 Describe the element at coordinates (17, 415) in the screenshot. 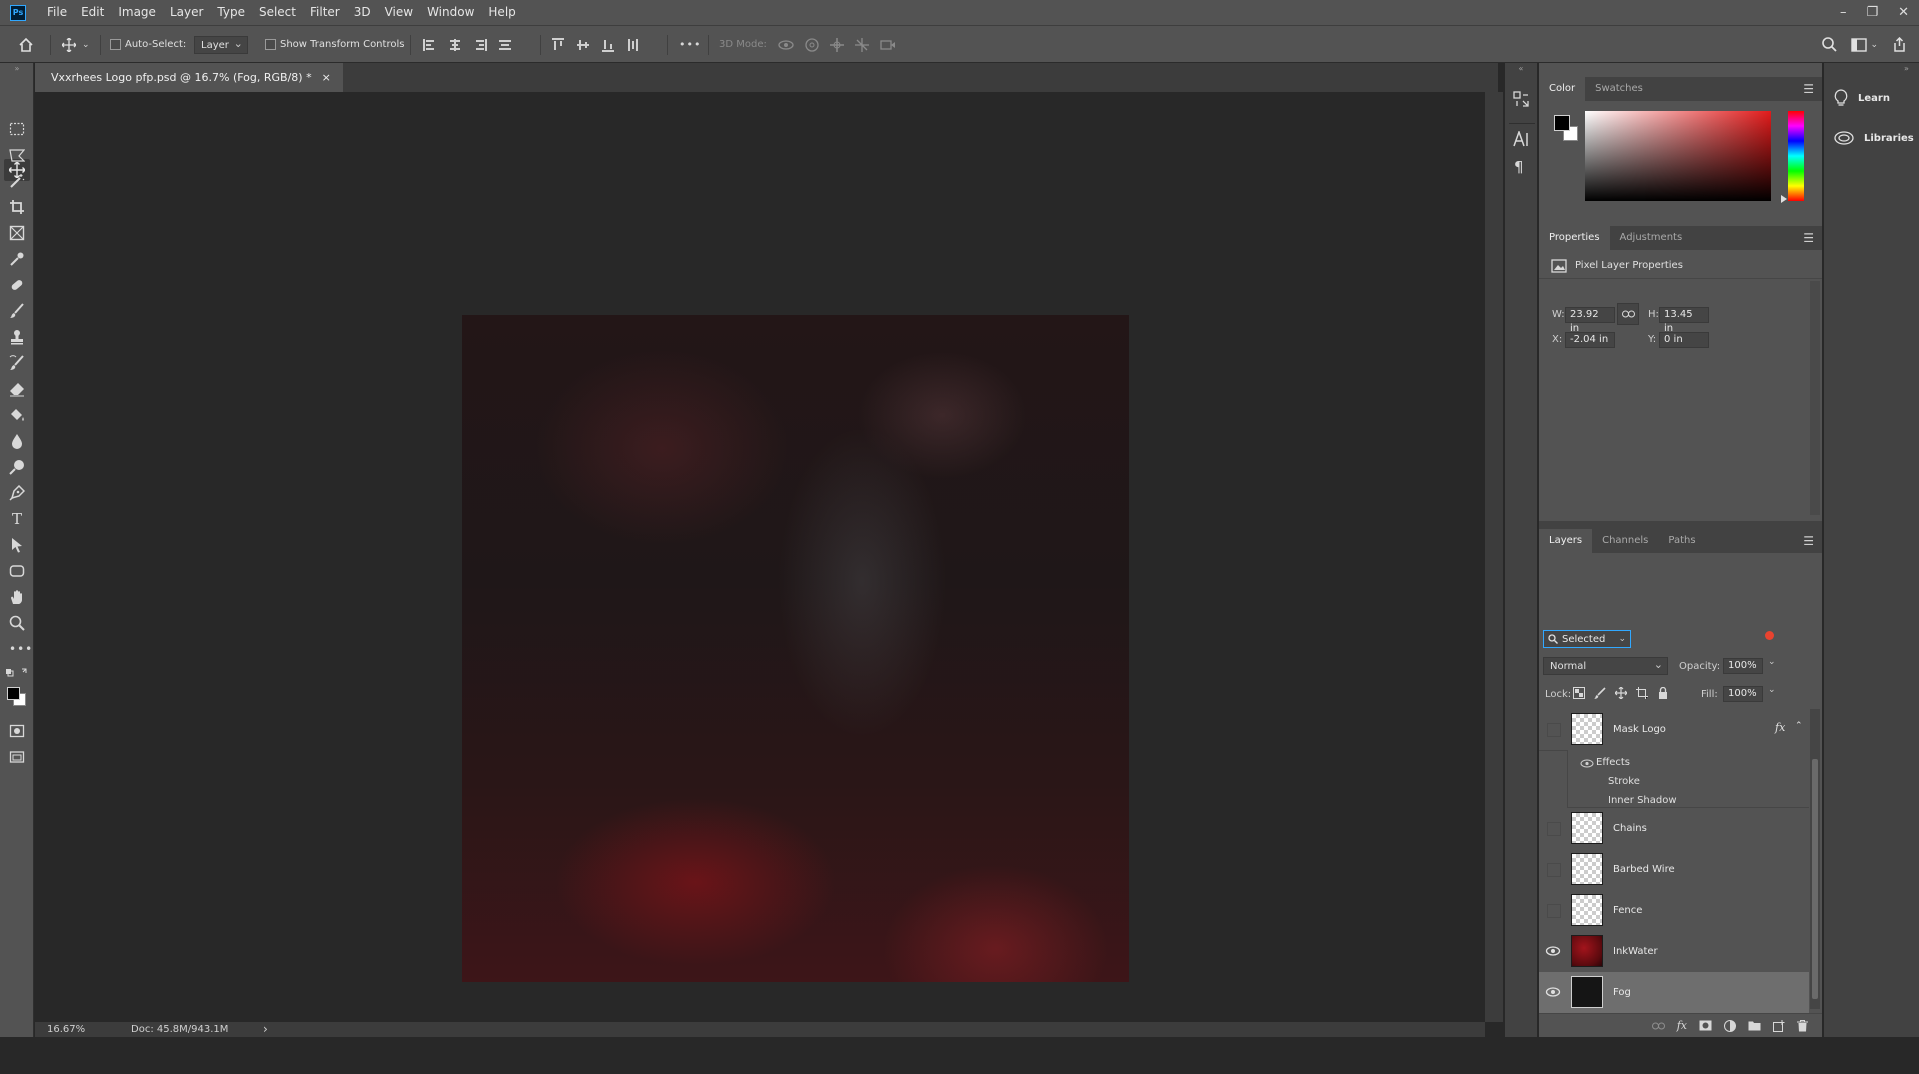

I see `paint-bucket-tool-icon` at that location.